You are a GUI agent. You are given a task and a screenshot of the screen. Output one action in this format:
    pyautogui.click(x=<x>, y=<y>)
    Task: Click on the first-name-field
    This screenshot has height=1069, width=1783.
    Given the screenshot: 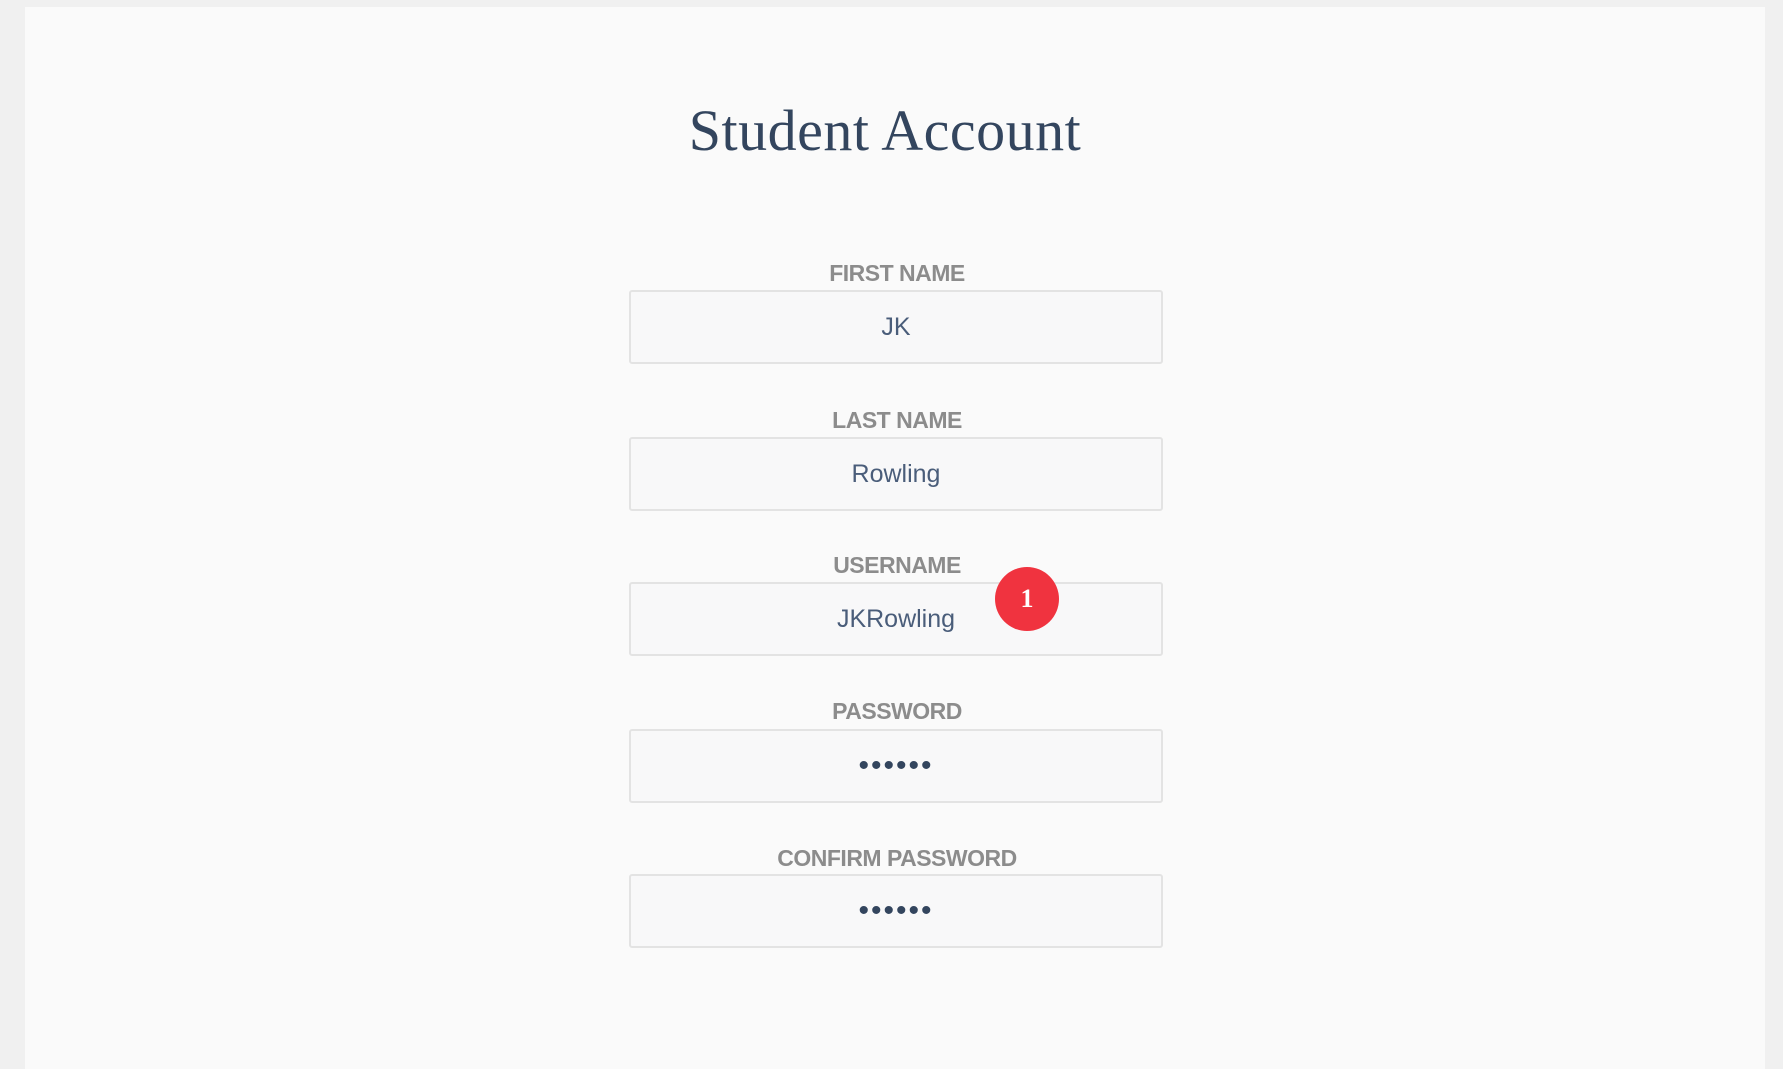 What is the action you would take?
    pyautogui.click(x=896, y=327)
    